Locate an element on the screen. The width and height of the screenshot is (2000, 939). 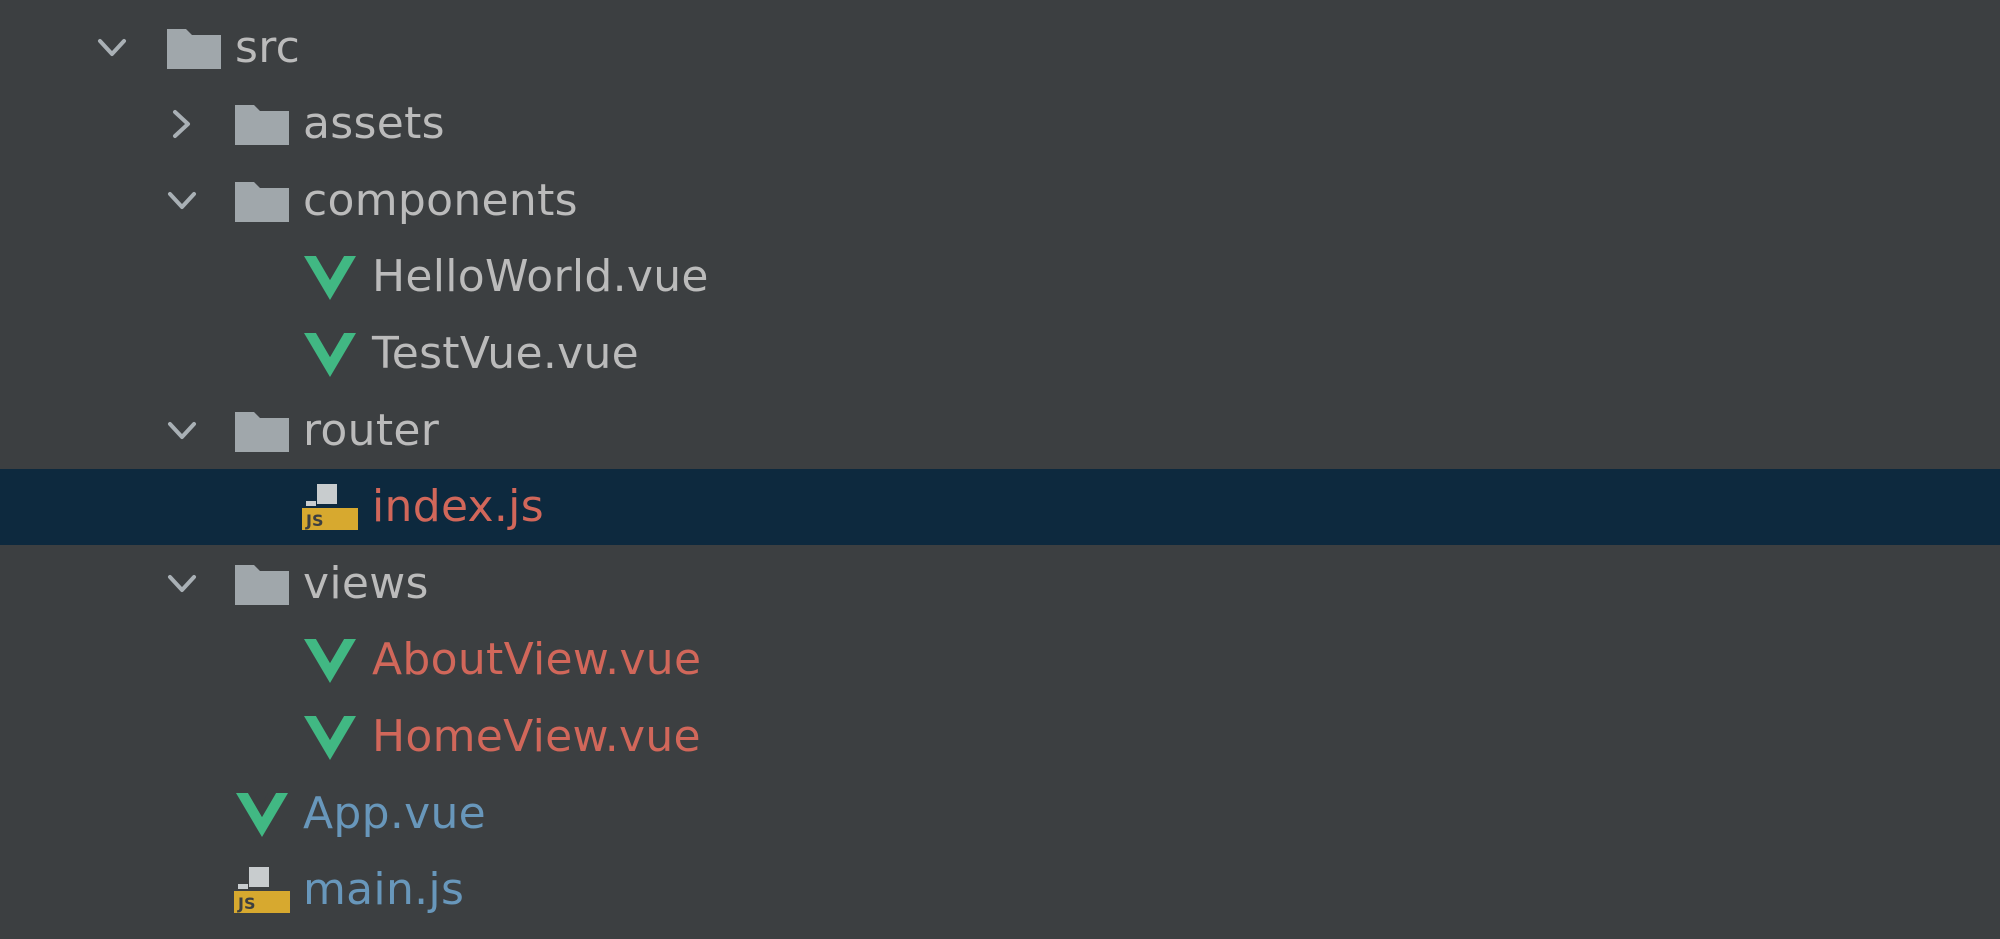
tree-row-label: AboutView.vue is located at coordinates (537, 659).